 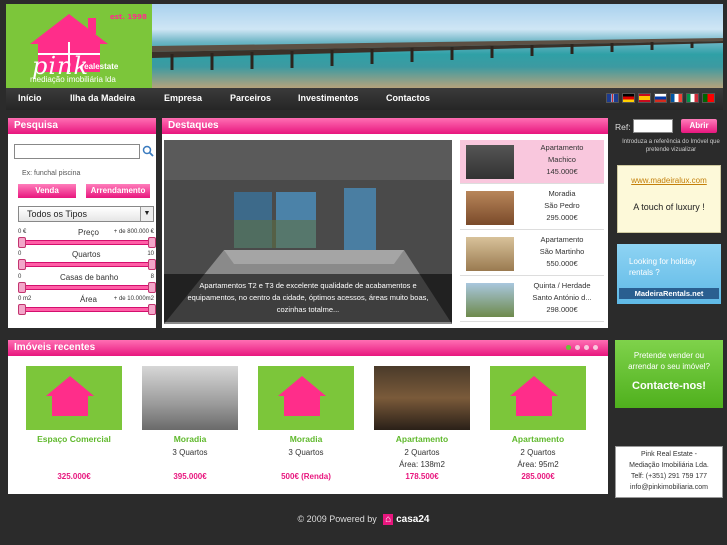 I want to click on listing-rooms: 2 Quartos, so click(x=538, y=452).